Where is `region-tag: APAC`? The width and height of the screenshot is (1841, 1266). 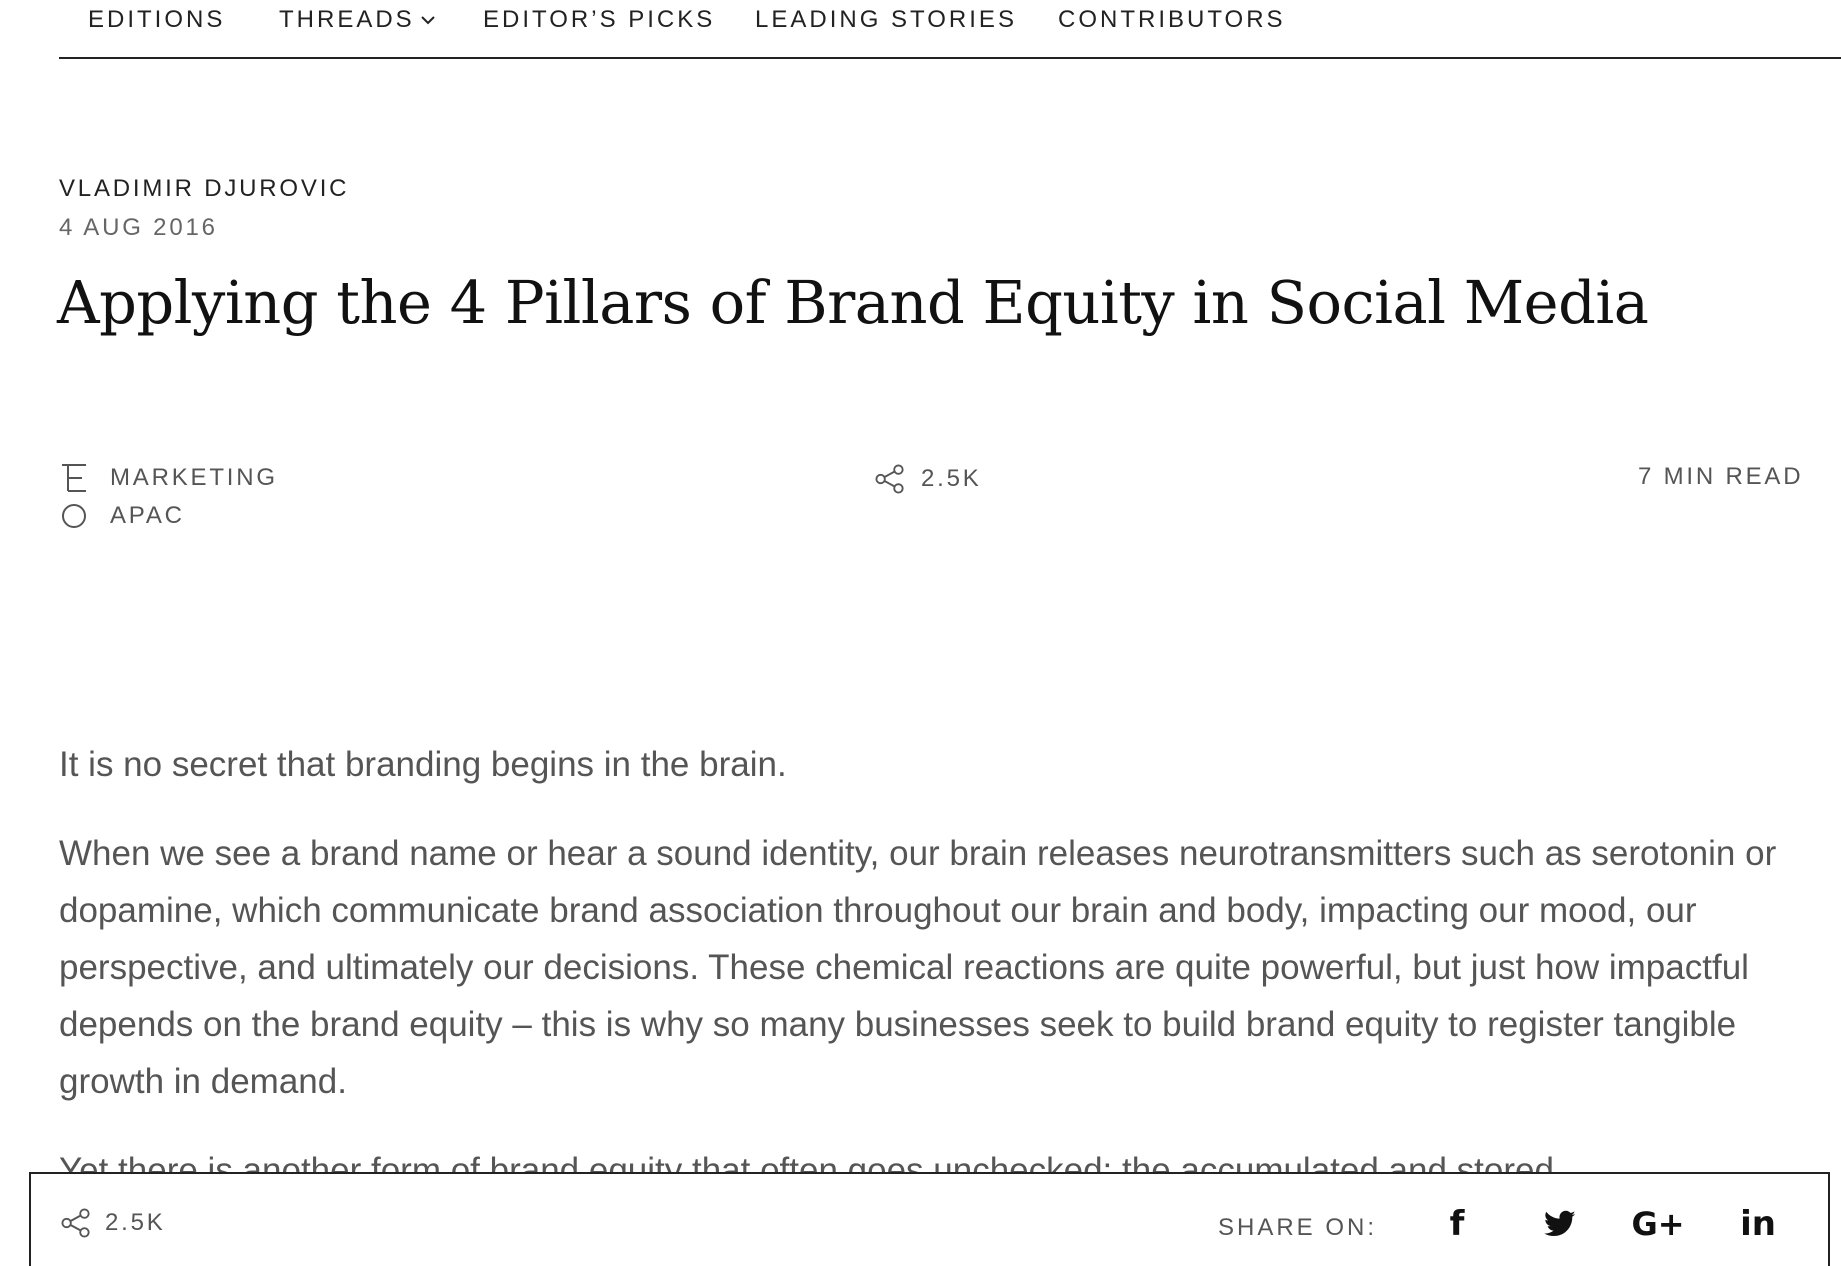 region-tag: APAC is located at coordinates (122, 516).